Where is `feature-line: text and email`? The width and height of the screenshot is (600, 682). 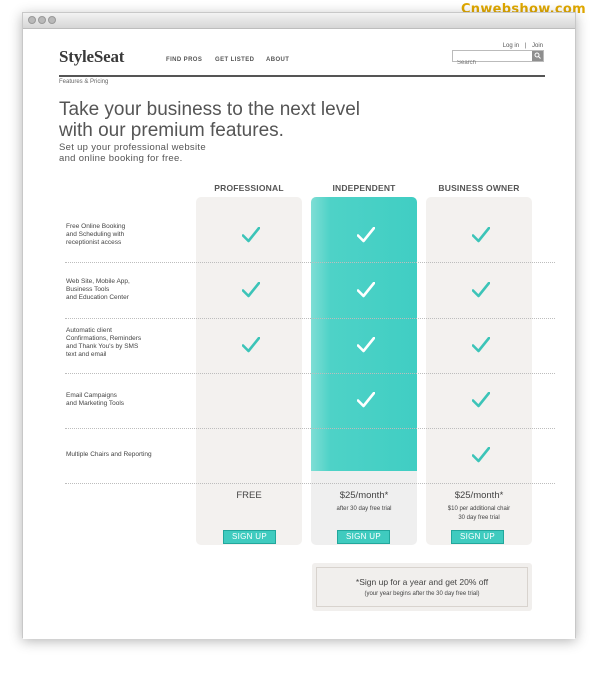
feature-line: text and email is located at coordinates (86, 354).